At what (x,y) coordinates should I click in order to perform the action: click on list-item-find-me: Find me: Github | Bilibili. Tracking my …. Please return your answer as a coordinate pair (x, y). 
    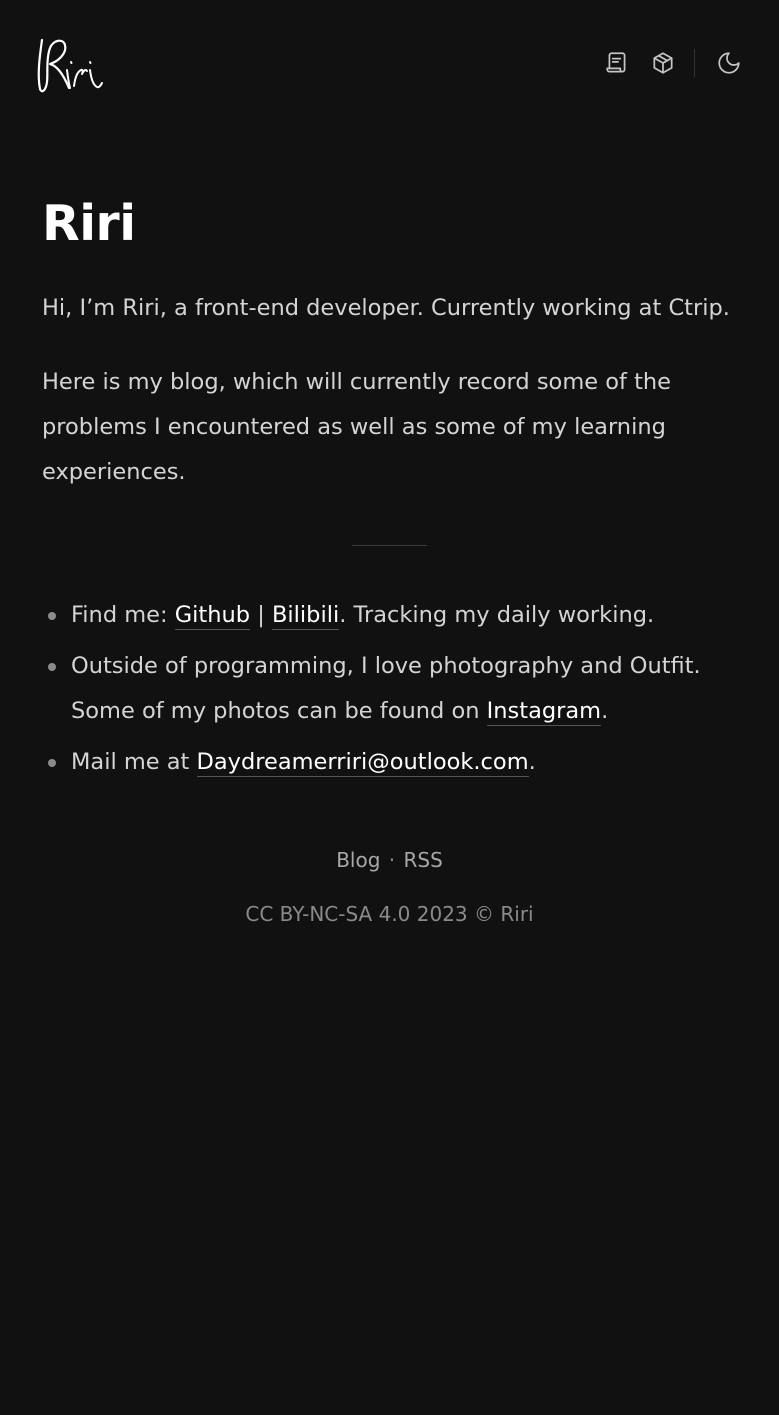
    Looking at the image, I should click on (392, 615).